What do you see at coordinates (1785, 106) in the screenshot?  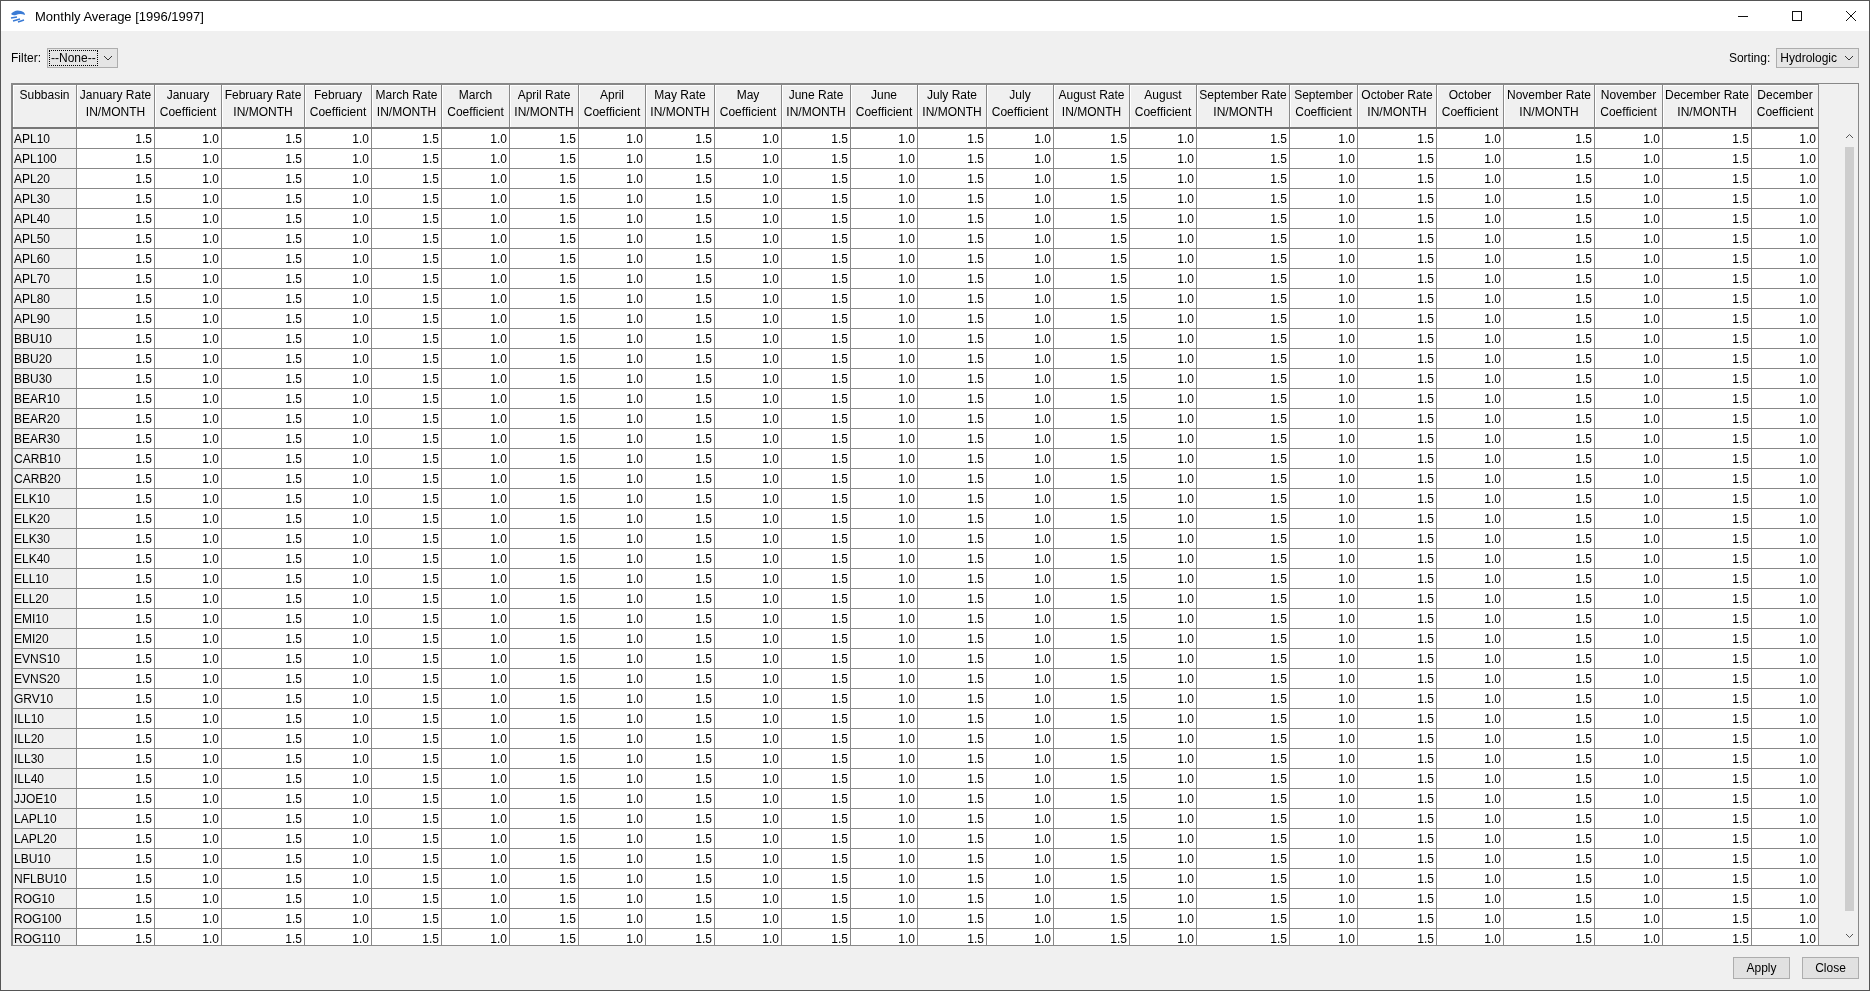 I see `column-header: December Coefficient` at bounding box center [1785, 106].